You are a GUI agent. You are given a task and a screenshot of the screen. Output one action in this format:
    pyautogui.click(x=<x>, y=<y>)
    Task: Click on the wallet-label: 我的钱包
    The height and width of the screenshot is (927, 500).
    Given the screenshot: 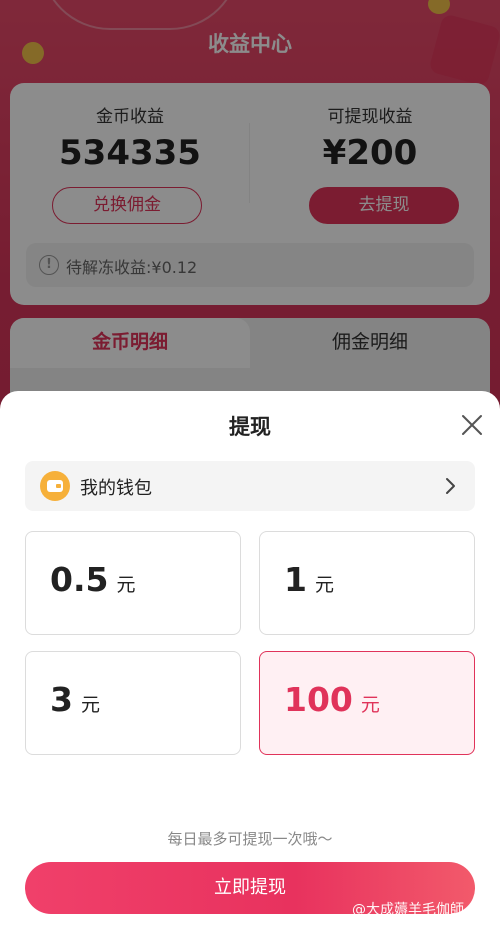 What is the action you would take?
    pyautogui.click(x=116, y=488)
    